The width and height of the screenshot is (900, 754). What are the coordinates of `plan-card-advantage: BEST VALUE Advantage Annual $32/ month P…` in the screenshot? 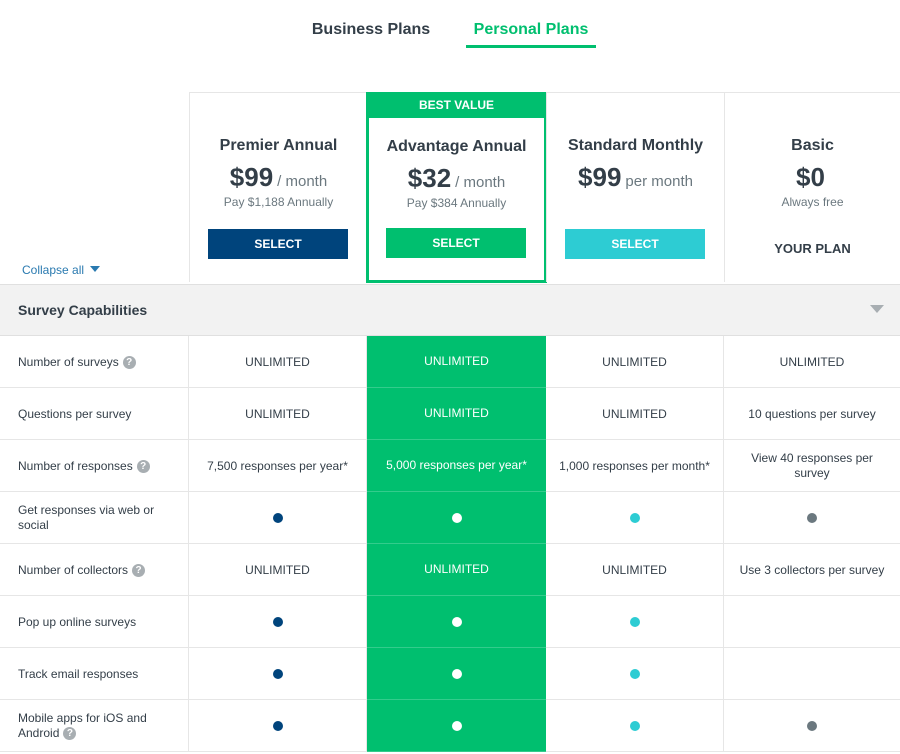 It's located at (456, 187).